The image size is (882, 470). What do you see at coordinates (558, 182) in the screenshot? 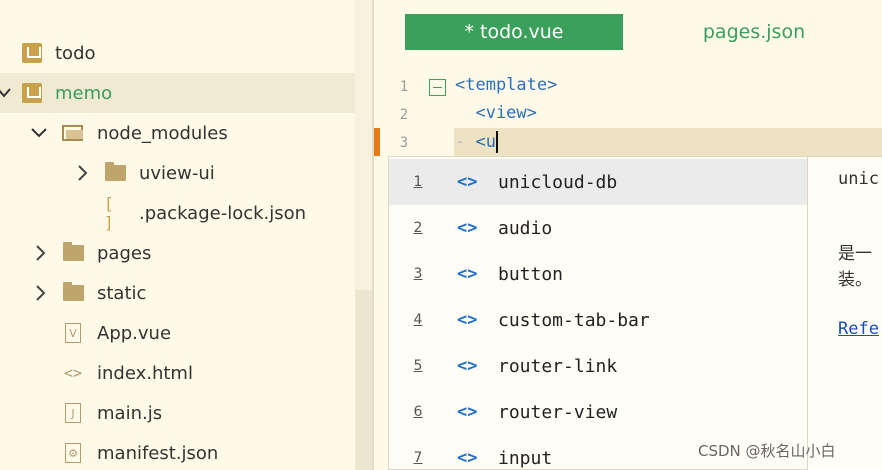
I see `suggestion-label: unicloud-db` at bounding box center [558, 182].